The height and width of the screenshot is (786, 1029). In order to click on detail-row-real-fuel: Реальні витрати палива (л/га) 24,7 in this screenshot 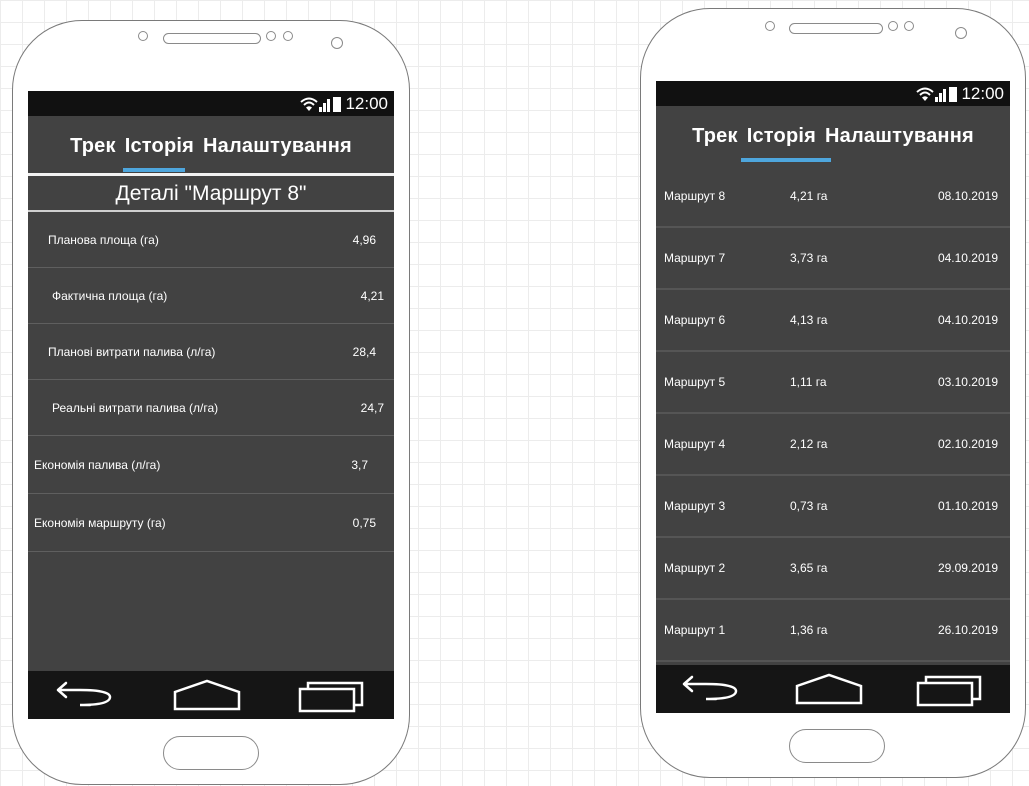, I will do `click(211, 408)`.